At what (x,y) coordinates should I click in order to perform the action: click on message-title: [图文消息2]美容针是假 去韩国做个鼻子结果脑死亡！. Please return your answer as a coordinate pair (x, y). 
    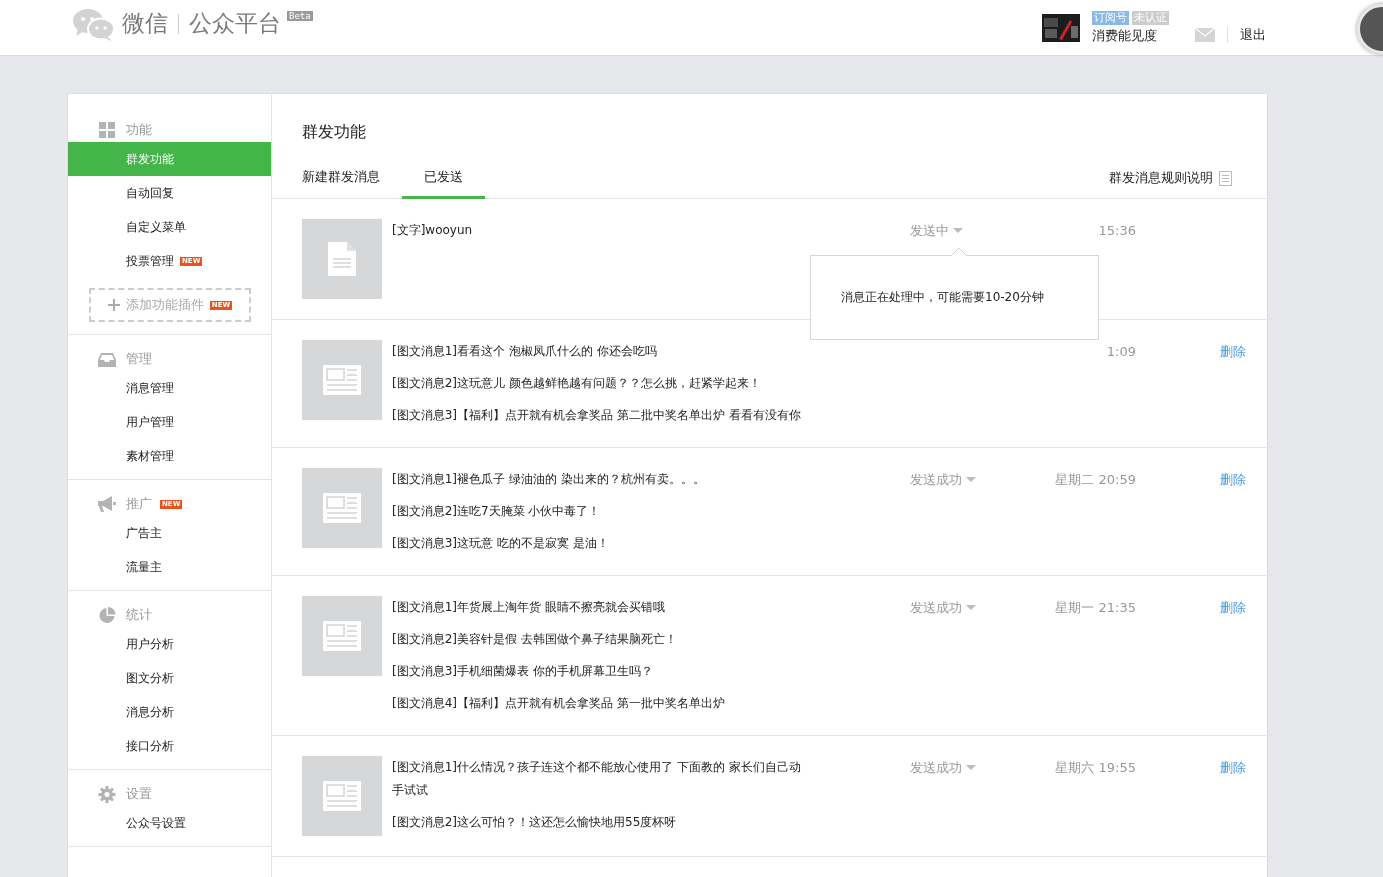
    Looking at the image, I should click on (602, 639).